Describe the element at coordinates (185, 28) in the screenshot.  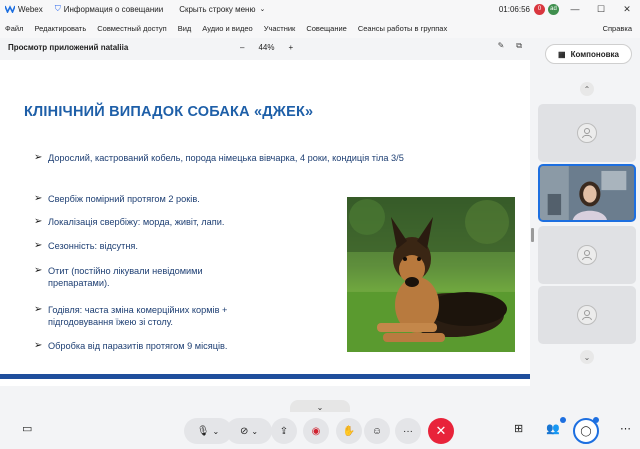
I see `menu-view: Вид` at that location.